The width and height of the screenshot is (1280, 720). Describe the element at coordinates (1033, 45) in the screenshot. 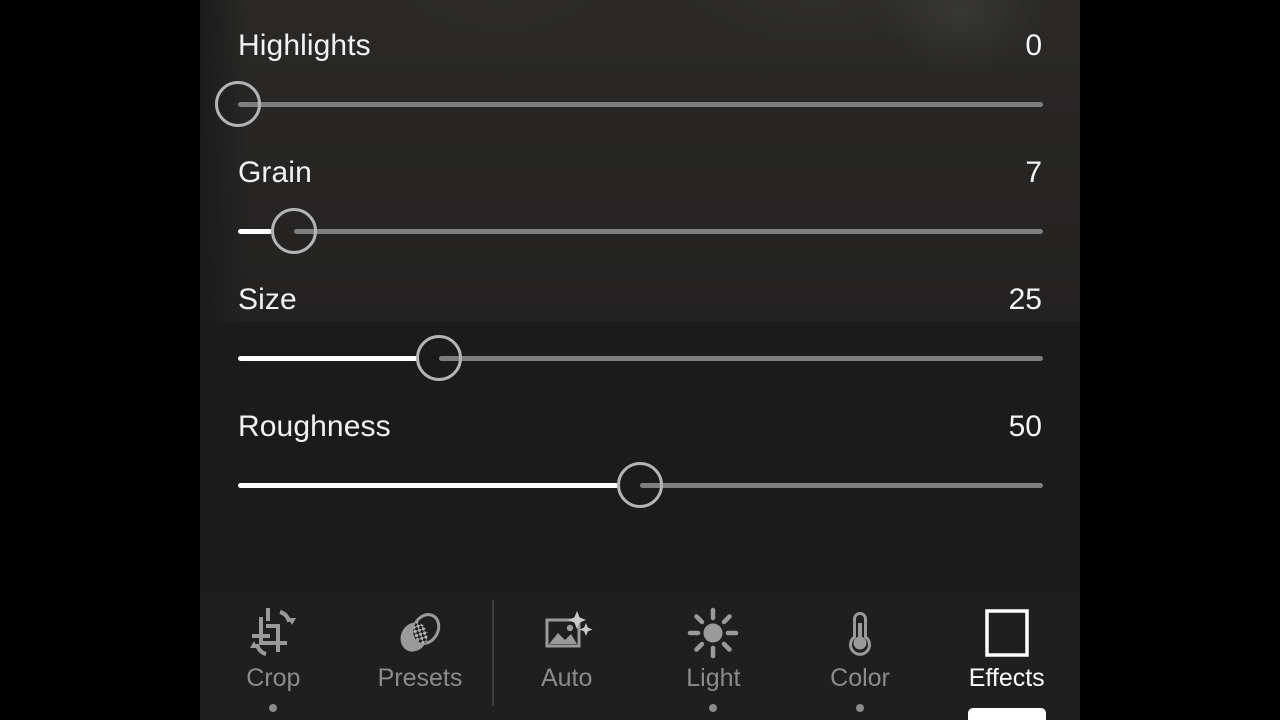

I see `slider-value-highlights: 0` at that location.